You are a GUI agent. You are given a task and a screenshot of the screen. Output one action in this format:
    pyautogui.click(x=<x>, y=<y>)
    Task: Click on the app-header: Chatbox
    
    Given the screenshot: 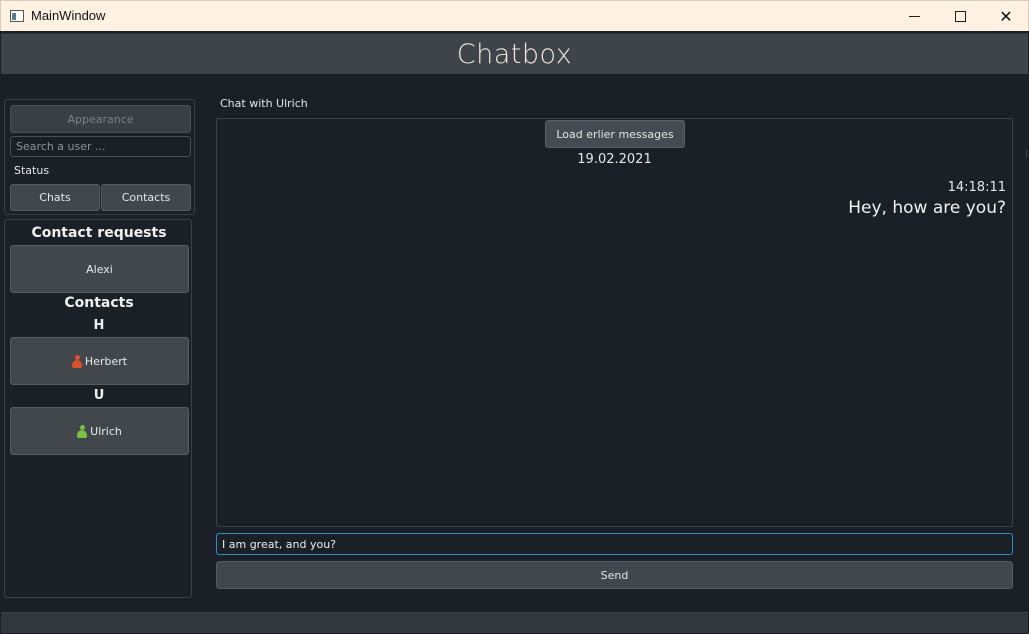 What is the action you would take?
    pyautogui.click(x=514, y=53)
    